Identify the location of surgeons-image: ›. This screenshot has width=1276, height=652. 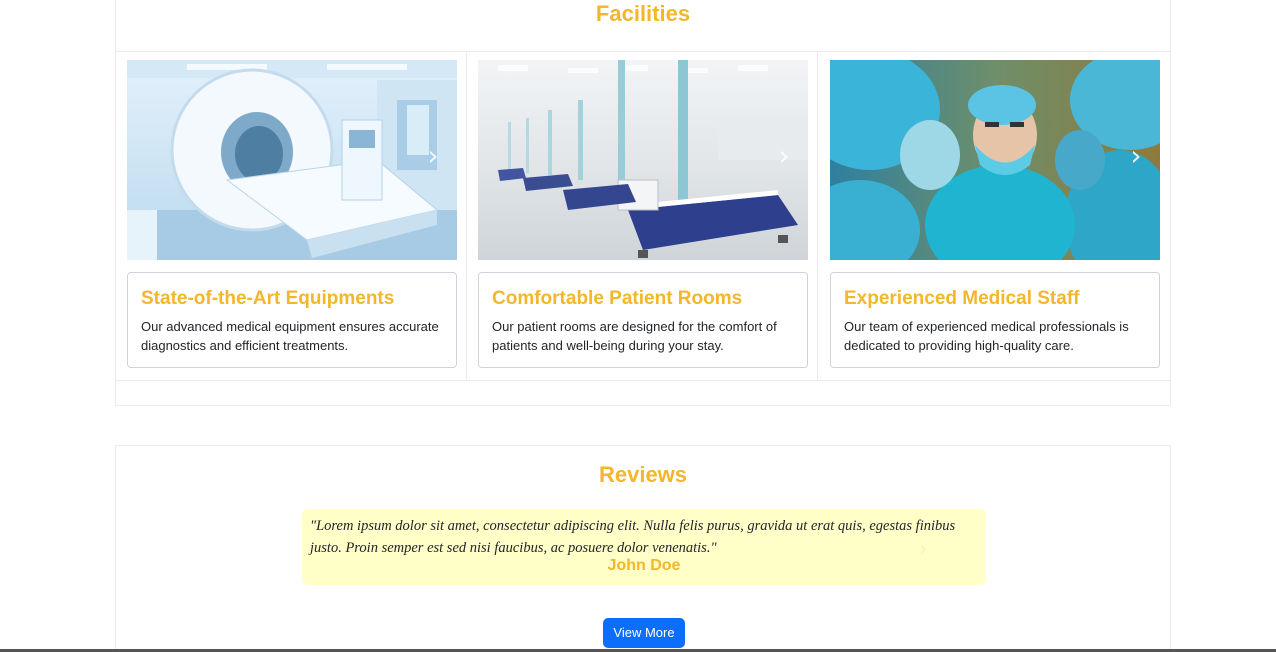
(995, 160).